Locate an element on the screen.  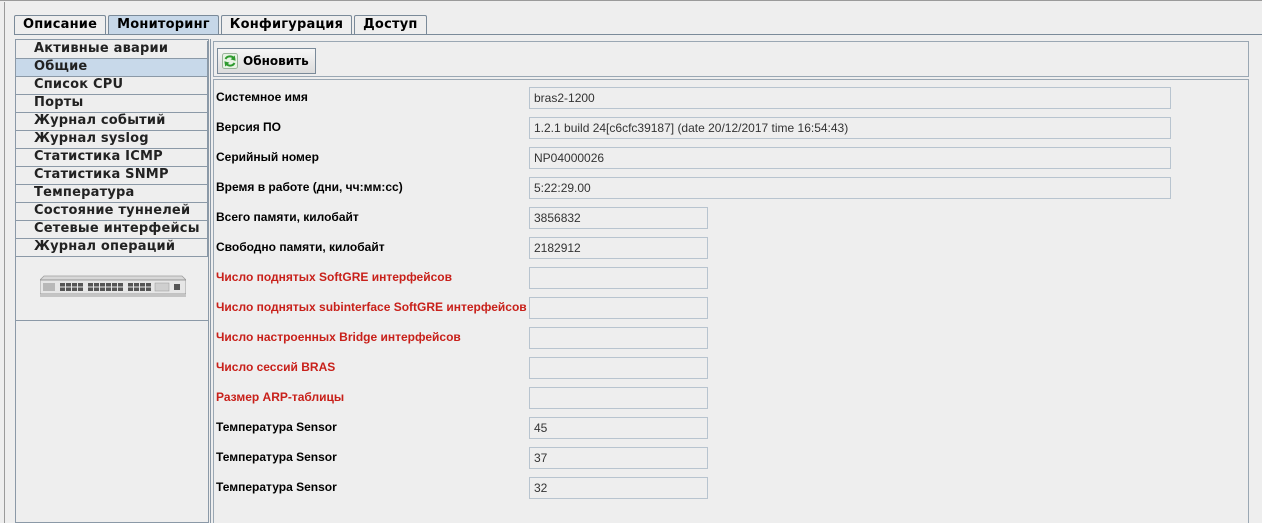
field-value: 3856832 is located at coordinates (618, 218).